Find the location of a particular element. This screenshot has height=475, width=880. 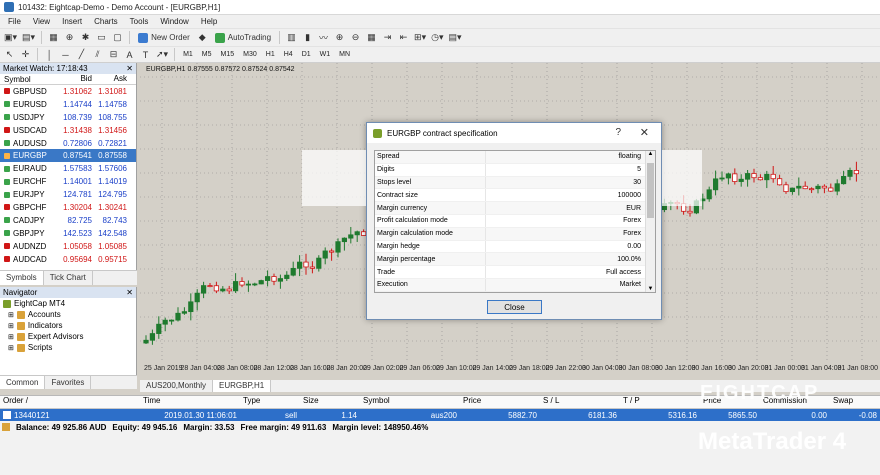

dialog-scrollbar: ▲ ▼ is located at coordinates (650, 221).